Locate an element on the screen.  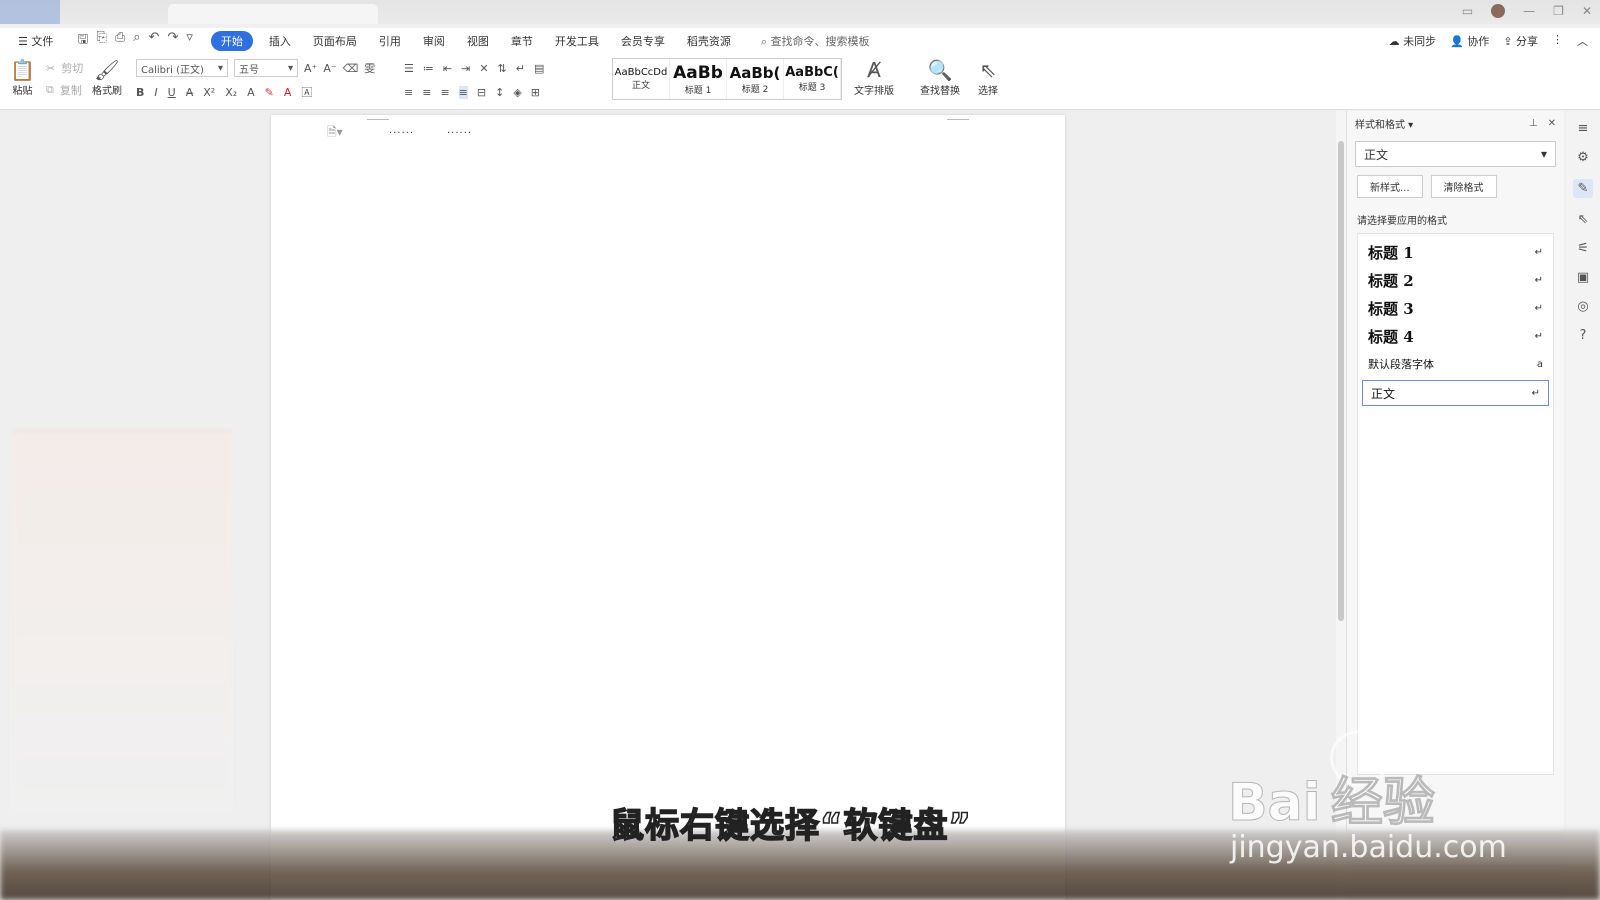
tab-developer: 开发工具 is located at coordinates (577, 41).